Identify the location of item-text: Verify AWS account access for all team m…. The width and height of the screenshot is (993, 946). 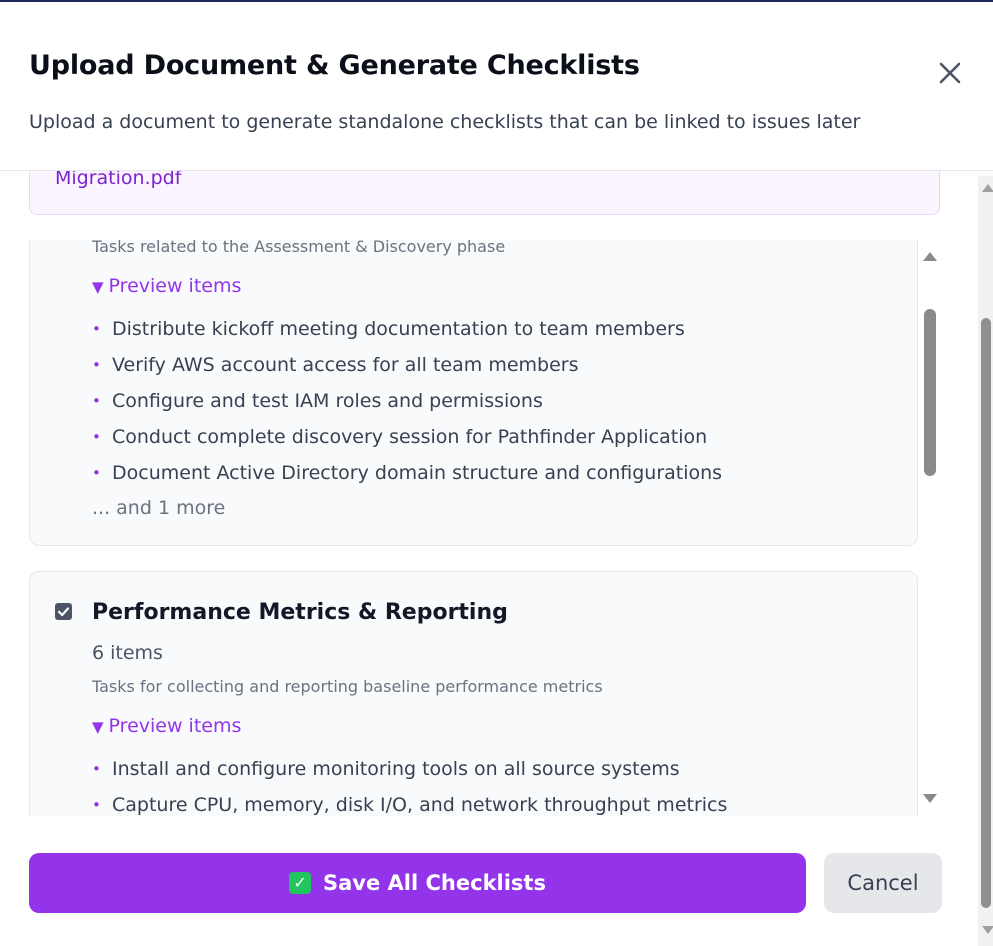
(345, 365).